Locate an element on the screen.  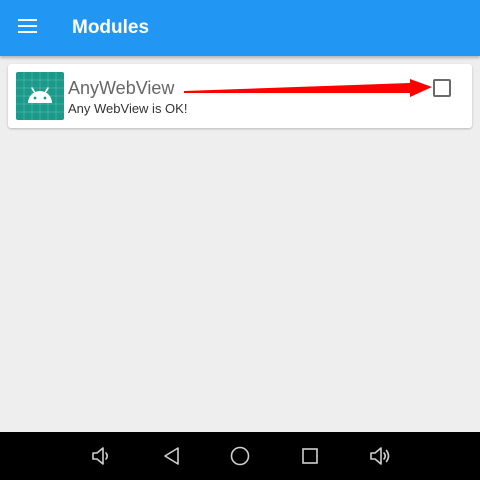
system-nav-bar is located at coordinates (240, 456).